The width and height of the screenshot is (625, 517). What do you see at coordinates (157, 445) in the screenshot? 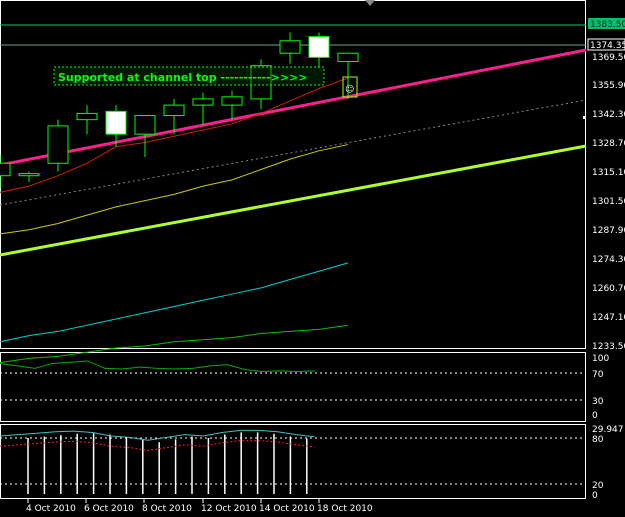
I see `osc2-dotted-line` at bounding box center [157, 445].